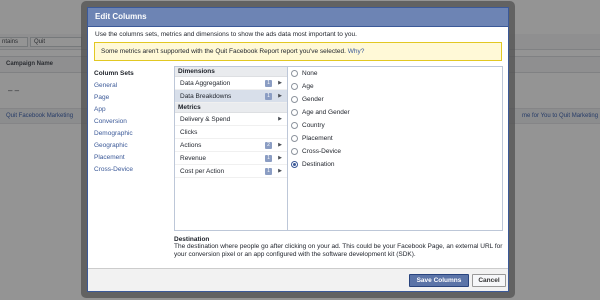 Image resolution: width=600 pixels, height=300 pixels. Describe the element at coordinates (313, 99) in the screenshot. I see `option-label: Gender` at that location.